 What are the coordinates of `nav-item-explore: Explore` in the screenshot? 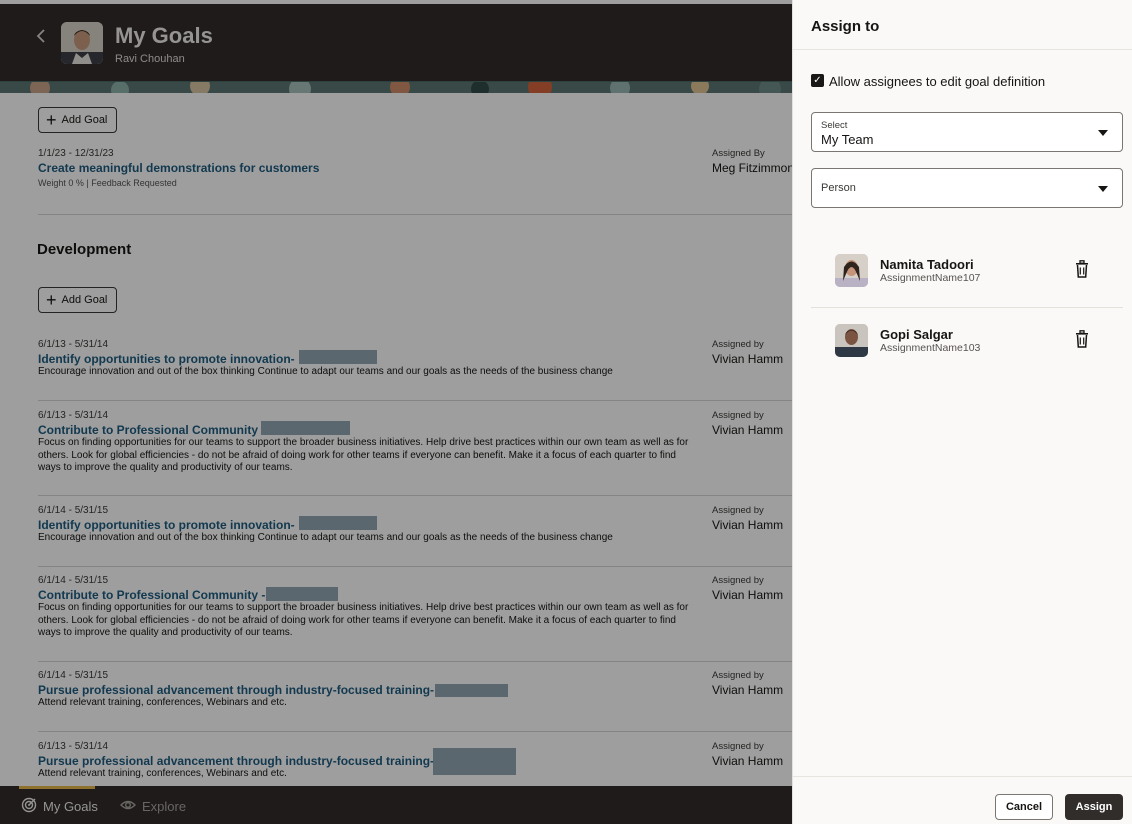 It's located at (153, 806).